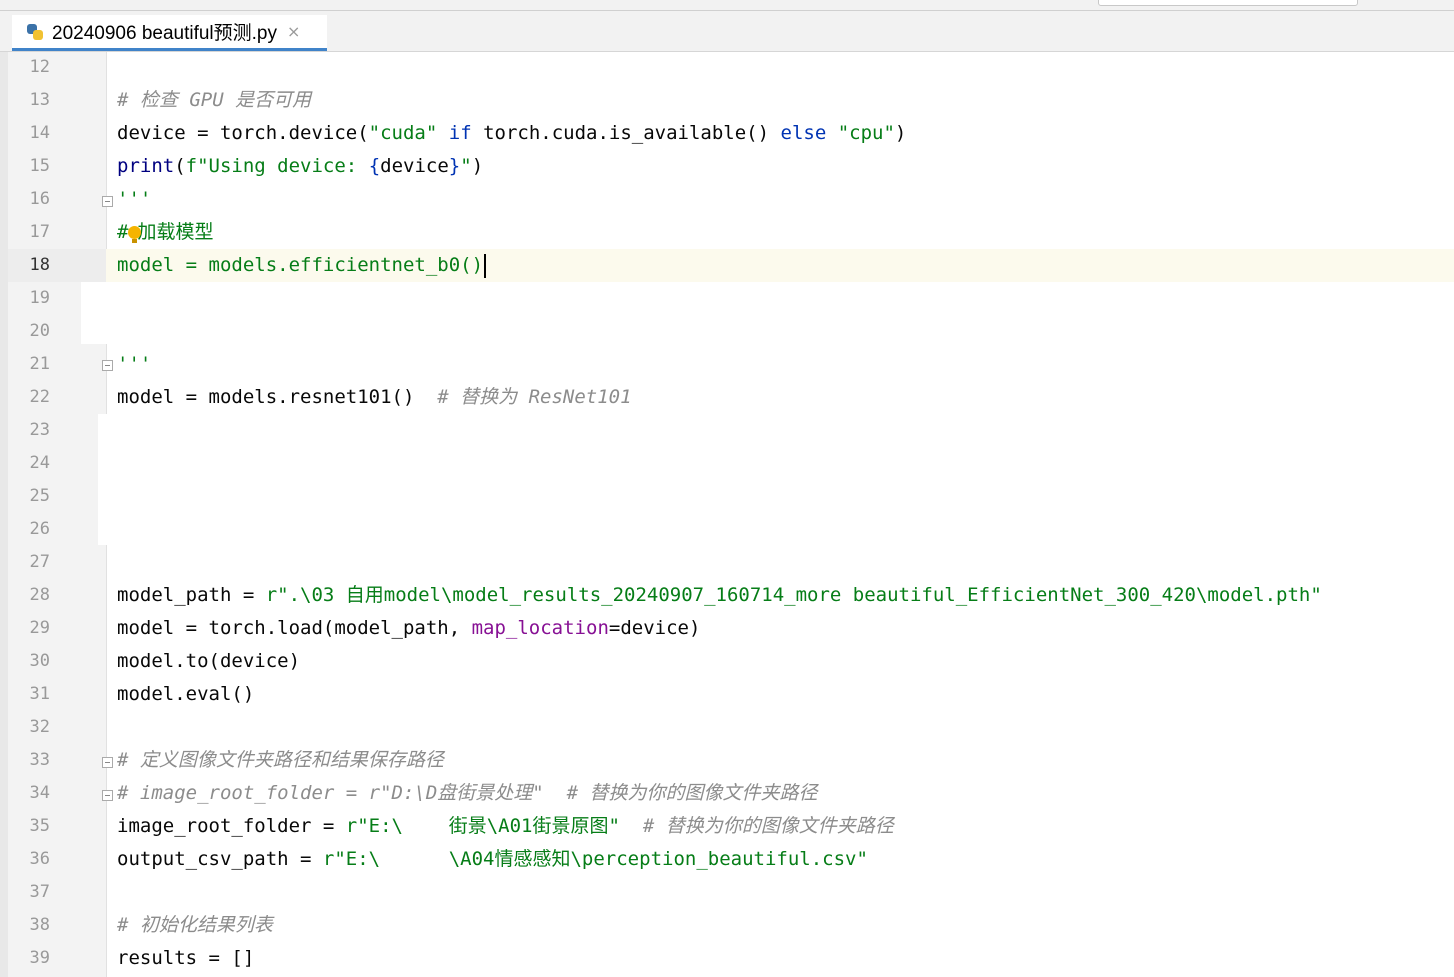 The width and height of the screenshot is (1454, 977). I want to click on code-line-39: results = [], so click(186, 958).